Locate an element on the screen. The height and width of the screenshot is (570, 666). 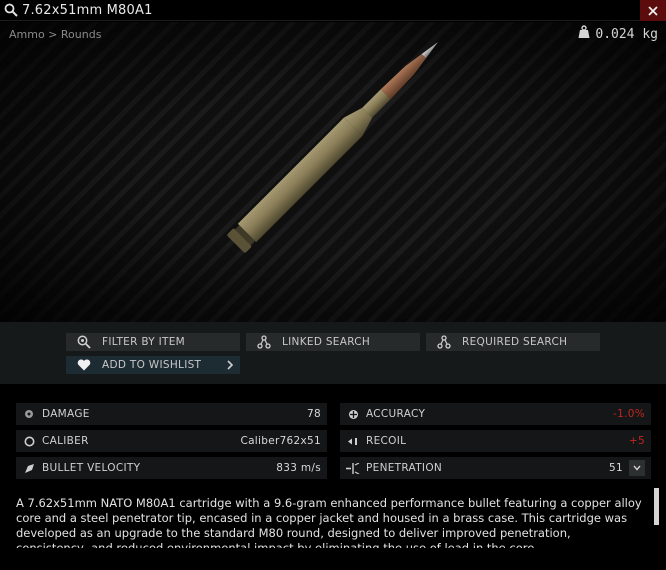
stat-value: 51 is located at coordinates (616, 468).